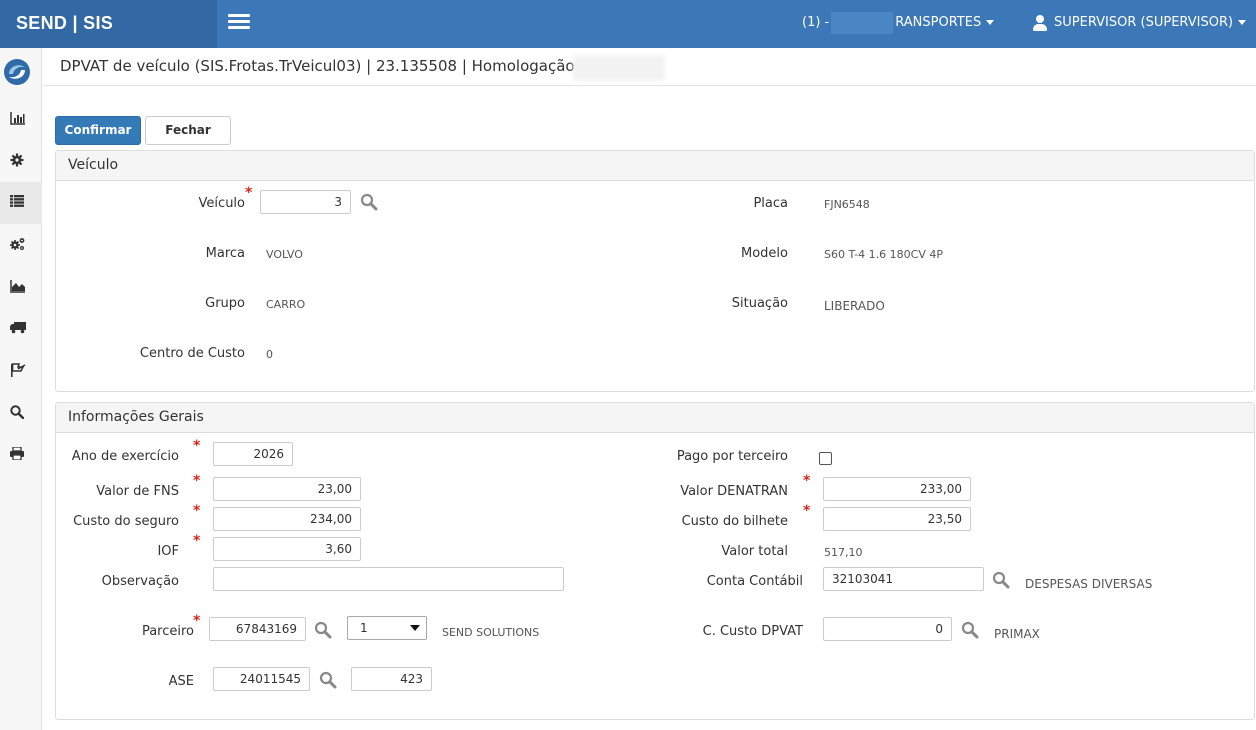  What do you see at coordinates (328, 680) in the screenshot?
I see `ase-search-icon` at bounding box center [328, 680].